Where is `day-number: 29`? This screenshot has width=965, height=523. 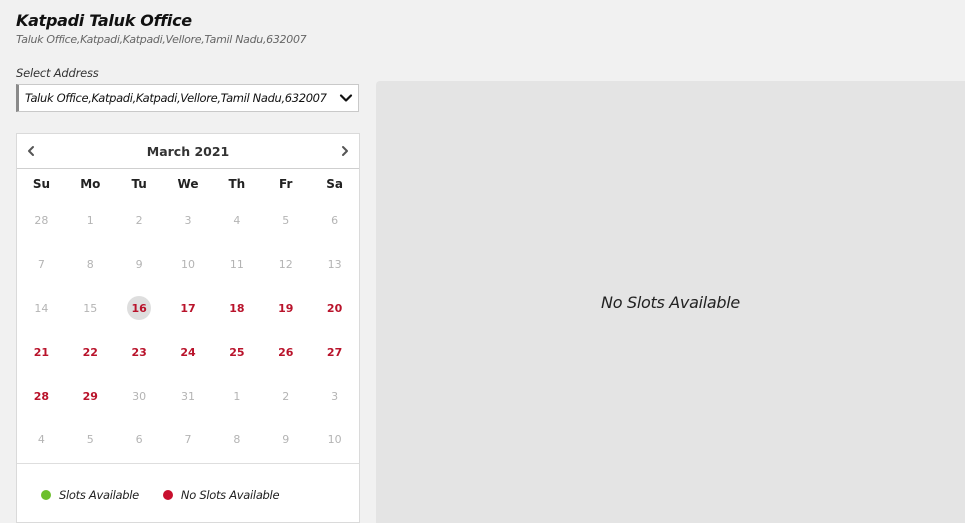 day-number: 29 is located at coordinates (90, 396).